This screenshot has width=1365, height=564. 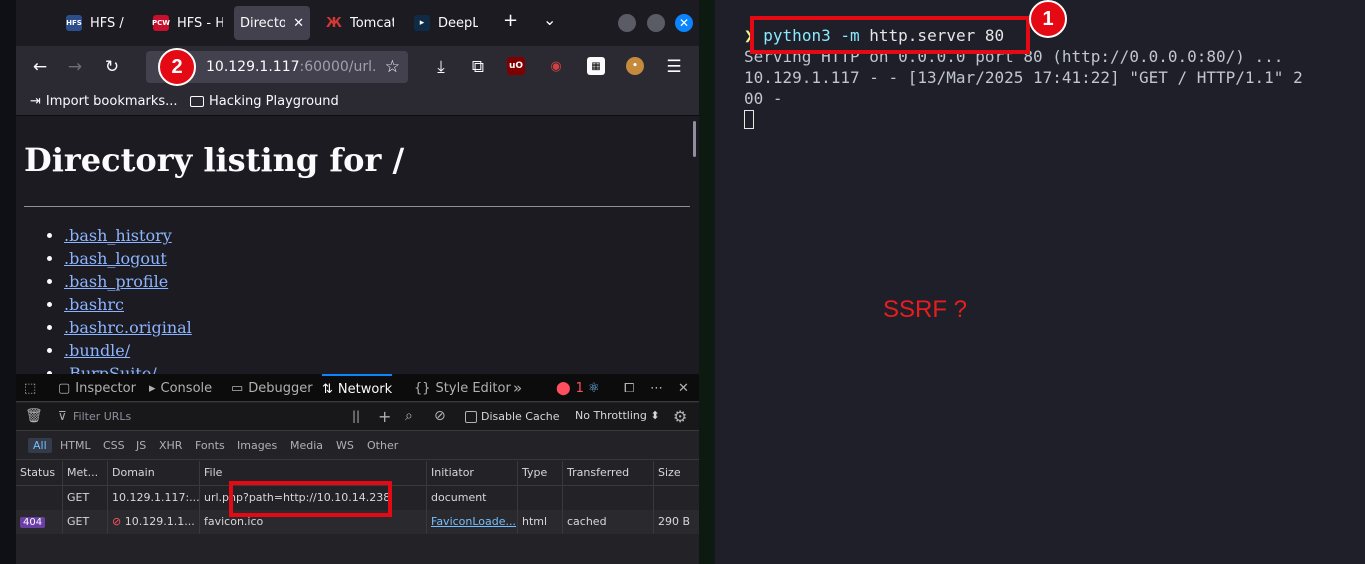 I want to click on pause-icon: ||, so click(x=356, y=416).